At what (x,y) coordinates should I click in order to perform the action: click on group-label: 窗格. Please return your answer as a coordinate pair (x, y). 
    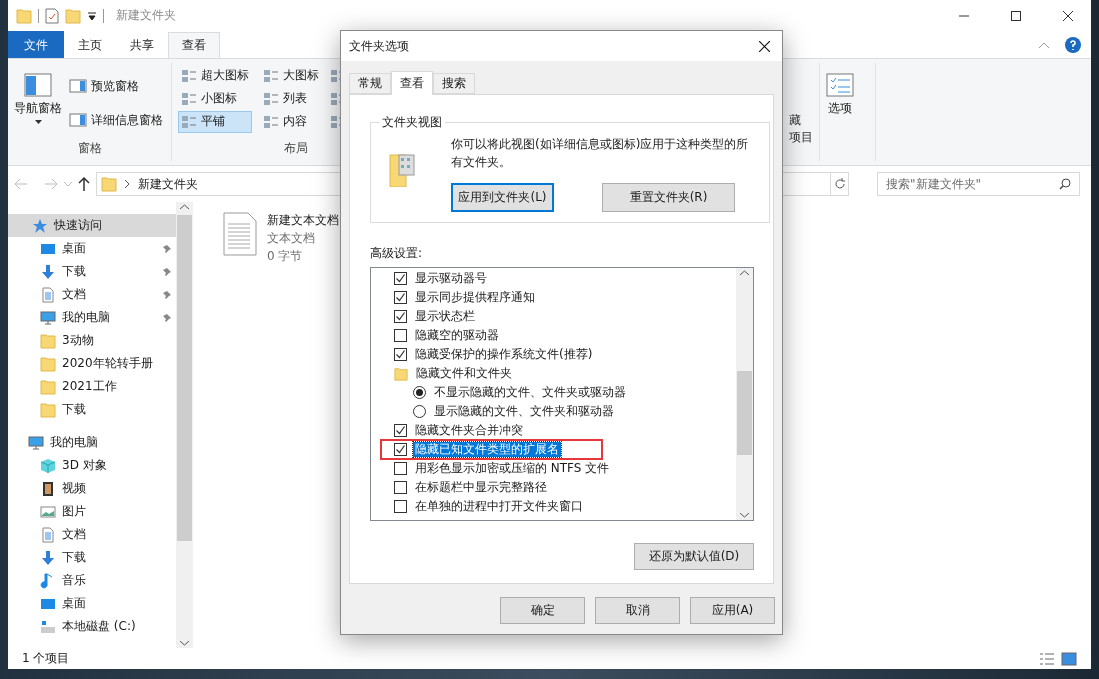
    Looking at the image, I should click on (89, 148).